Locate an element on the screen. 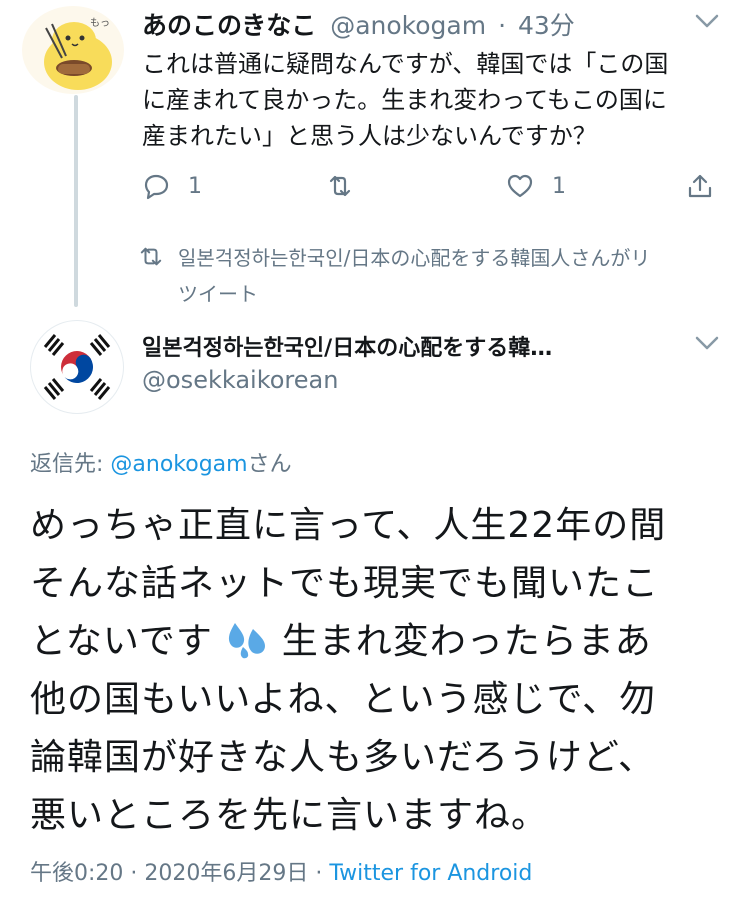 This screenshot has width=750, height=909. reply-button: 1 is located at coordinates (172, 186).